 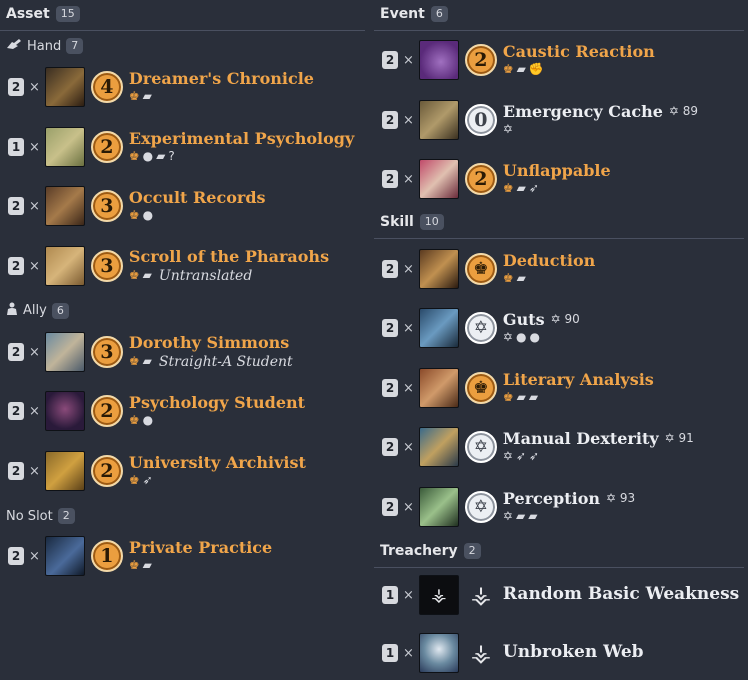 I want to click on card-subtitle: Untranslated, so click(x=205, y=276).